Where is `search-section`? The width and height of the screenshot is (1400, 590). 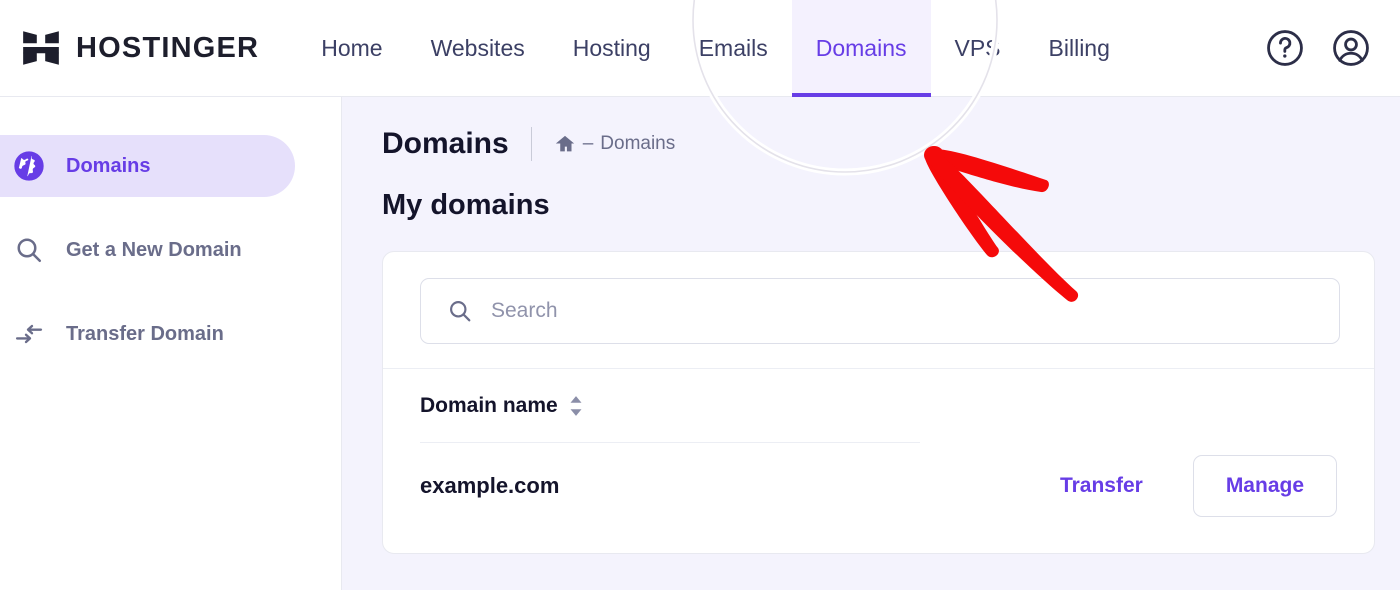 search-section is located at coordinates (878, 310).